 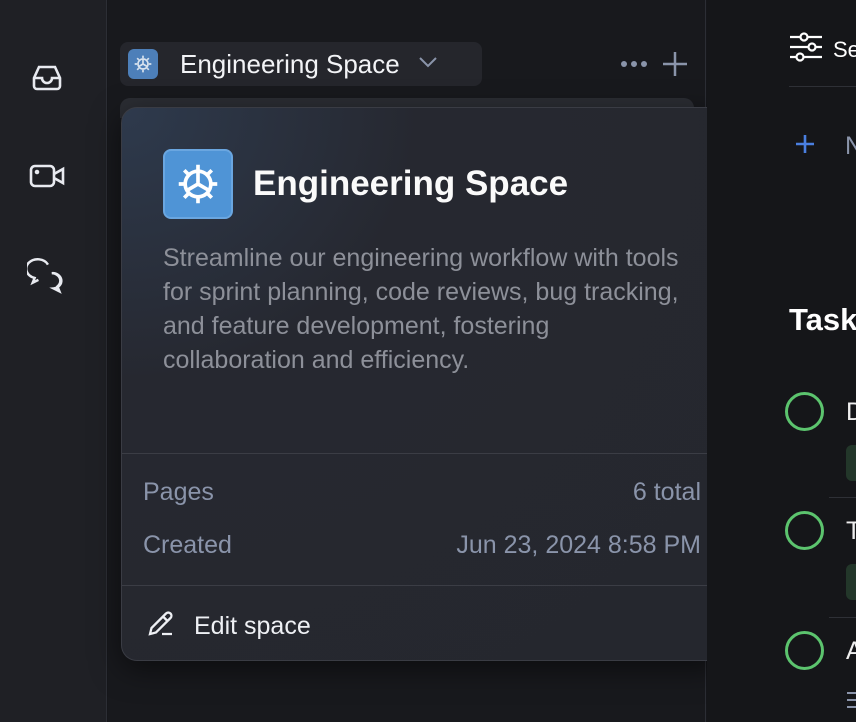 I want to click on pages-label: Pages, so click(x=178, y=492).